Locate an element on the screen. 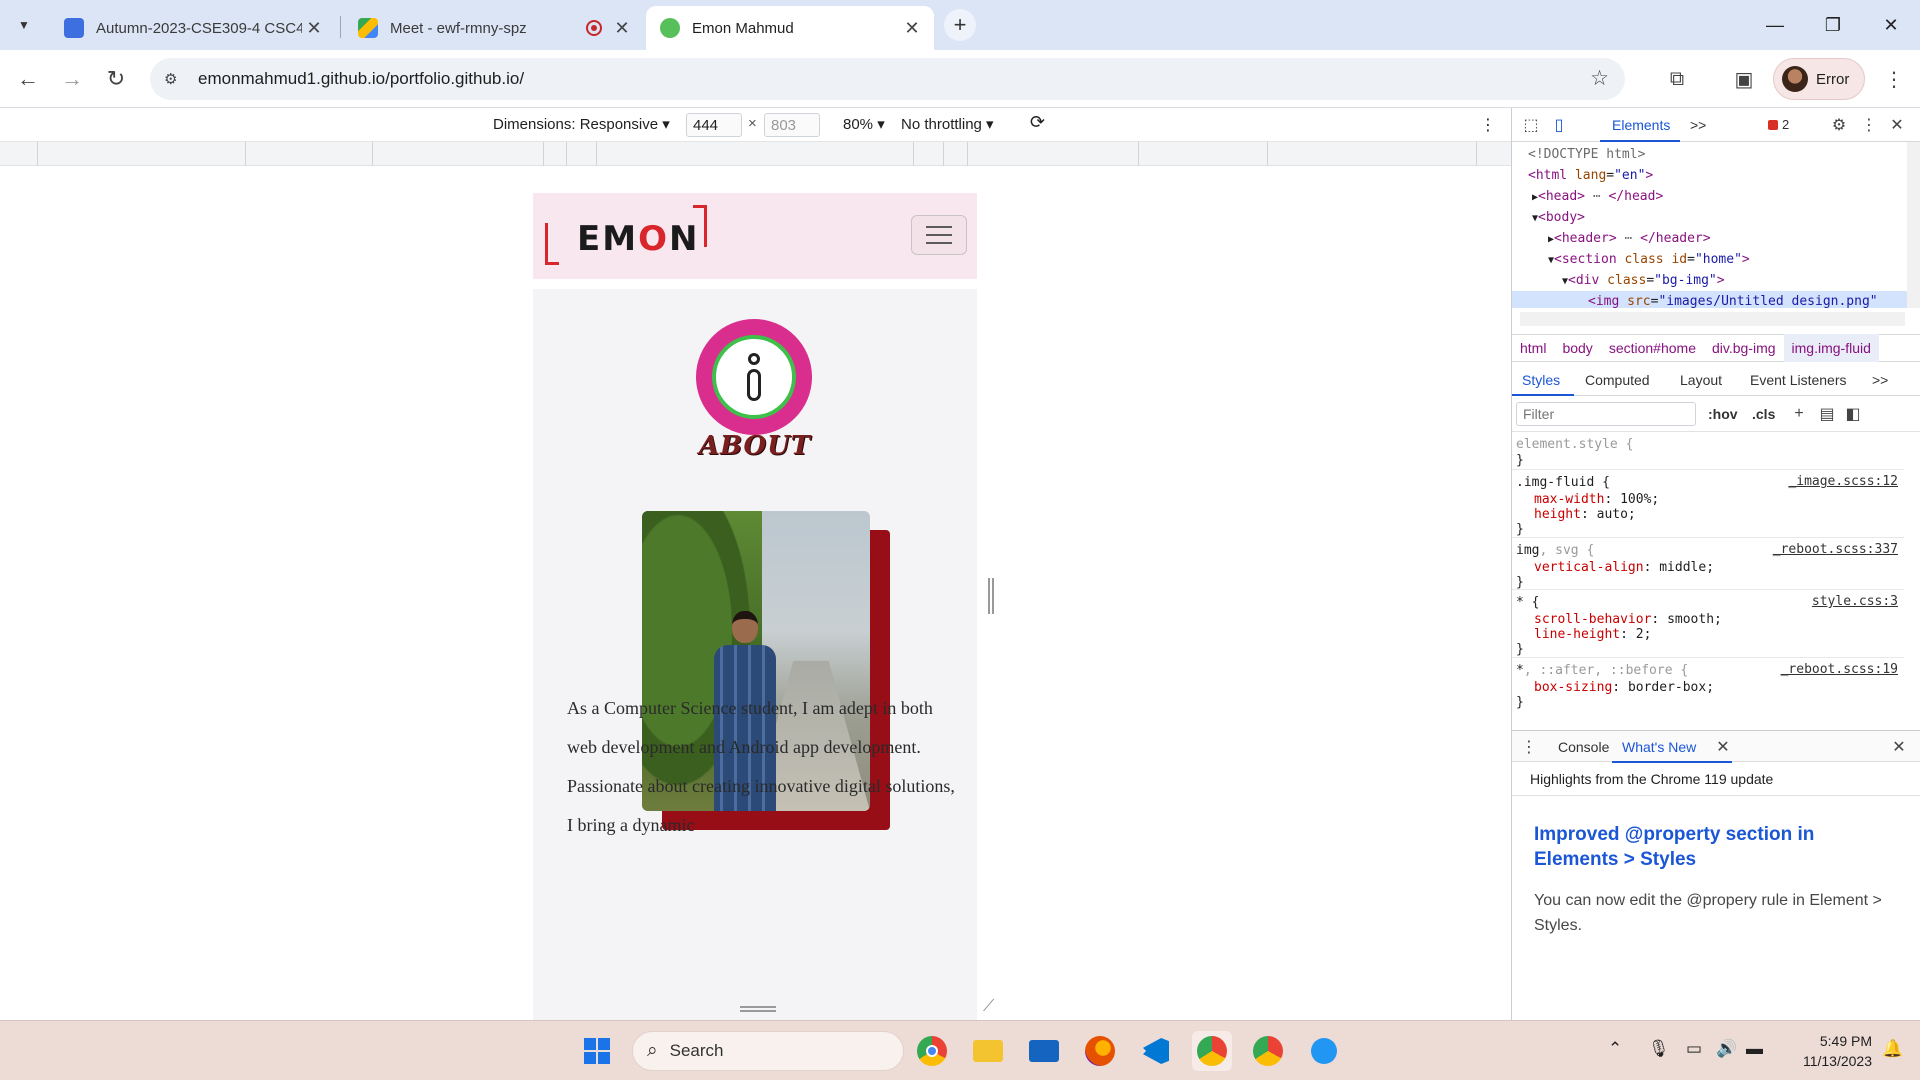  dom-scrollbar-vertical is located at coordinates (1913, 225).